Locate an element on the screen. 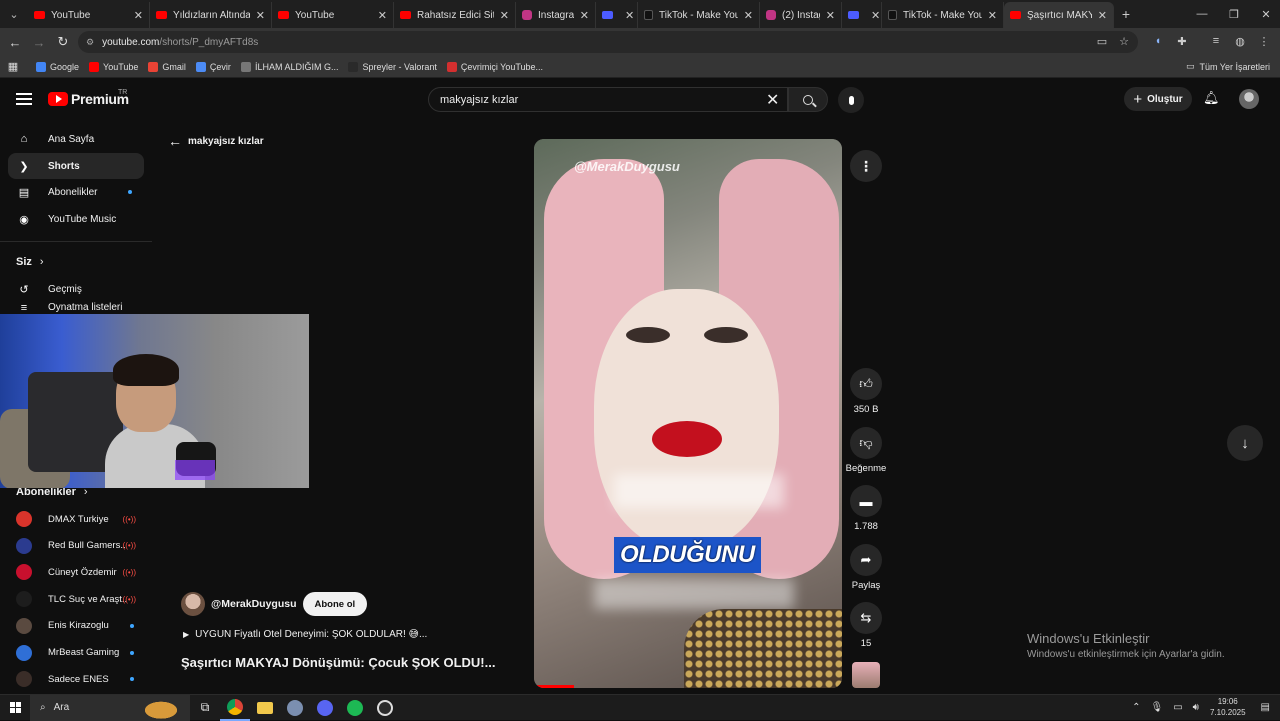  apps-grid-icon: ▦ is located at coordinates (13, 66).